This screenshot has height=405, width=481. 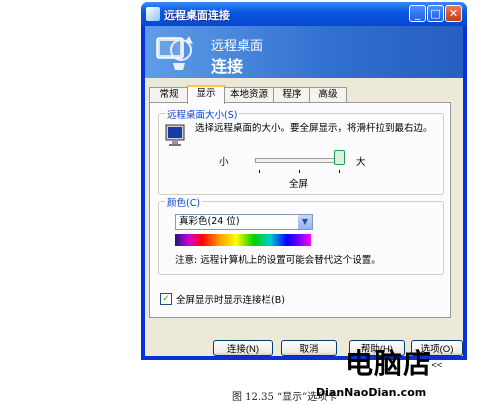 I want to click on tab-display: 显示, so click(x=206, y=94).